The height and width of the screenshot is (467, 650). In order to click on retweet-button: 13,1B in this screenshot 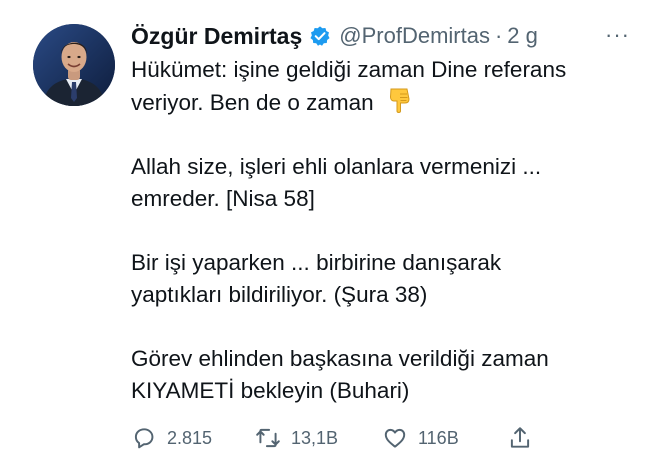, I will do `click(296, 438)`.